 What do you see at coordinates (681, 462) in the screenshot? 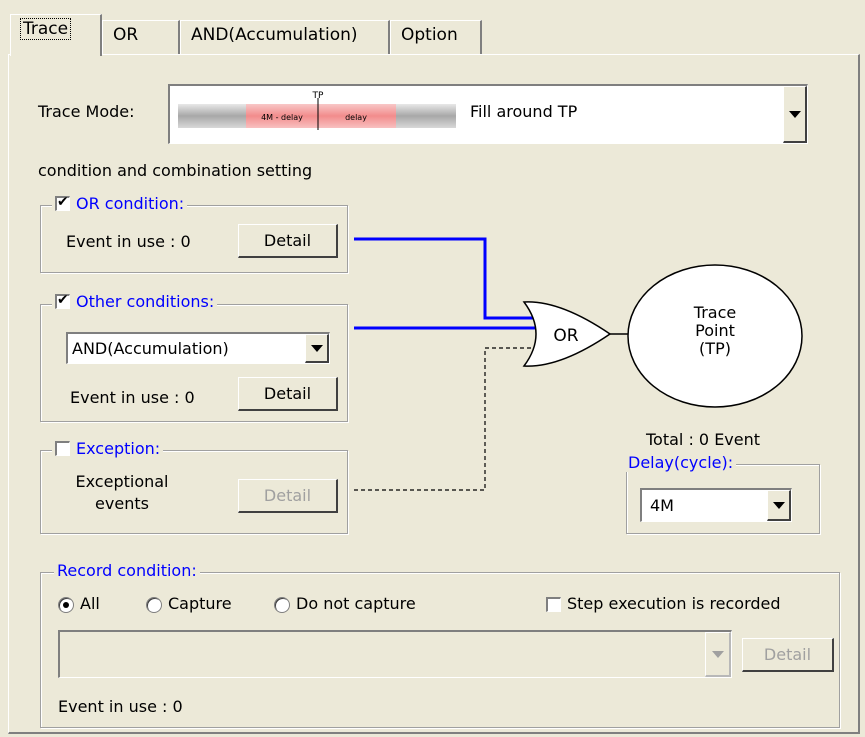
I see `delay-label: Delay(cycle):` at bounding box center [681, 462].